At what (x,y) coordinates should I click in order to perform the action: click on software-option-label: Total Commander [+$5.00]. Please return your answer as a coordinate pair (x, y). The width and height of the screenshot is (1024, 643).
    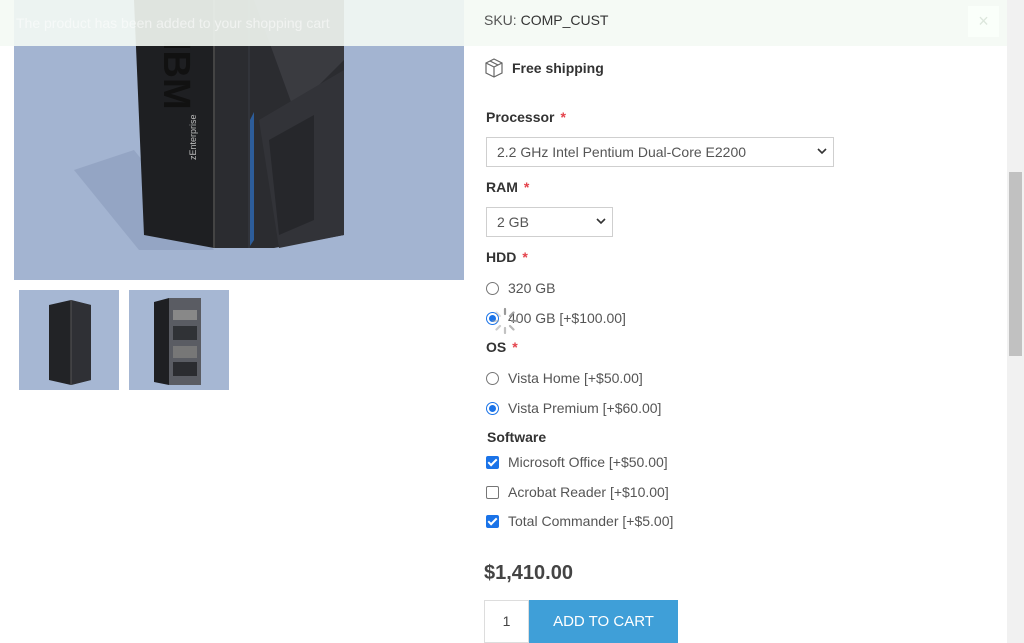
    Looking at the image, I should click on (591, 521).